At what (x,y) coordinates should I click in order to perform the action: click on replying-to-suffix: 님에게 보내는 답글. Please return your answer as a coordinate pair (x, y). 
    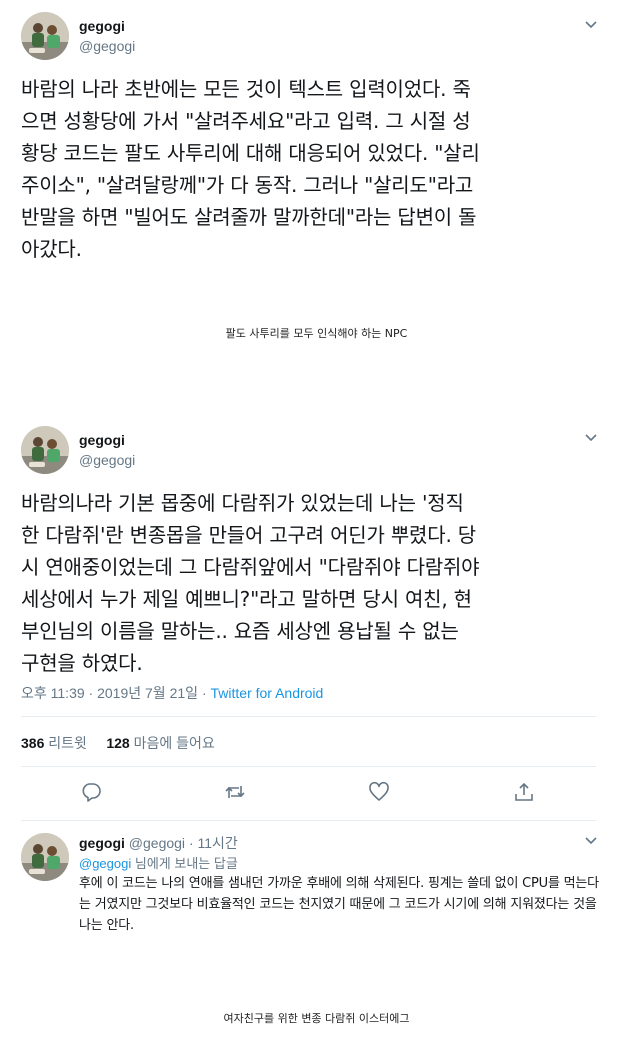
    Looking at the image, I should click on (186, 863).